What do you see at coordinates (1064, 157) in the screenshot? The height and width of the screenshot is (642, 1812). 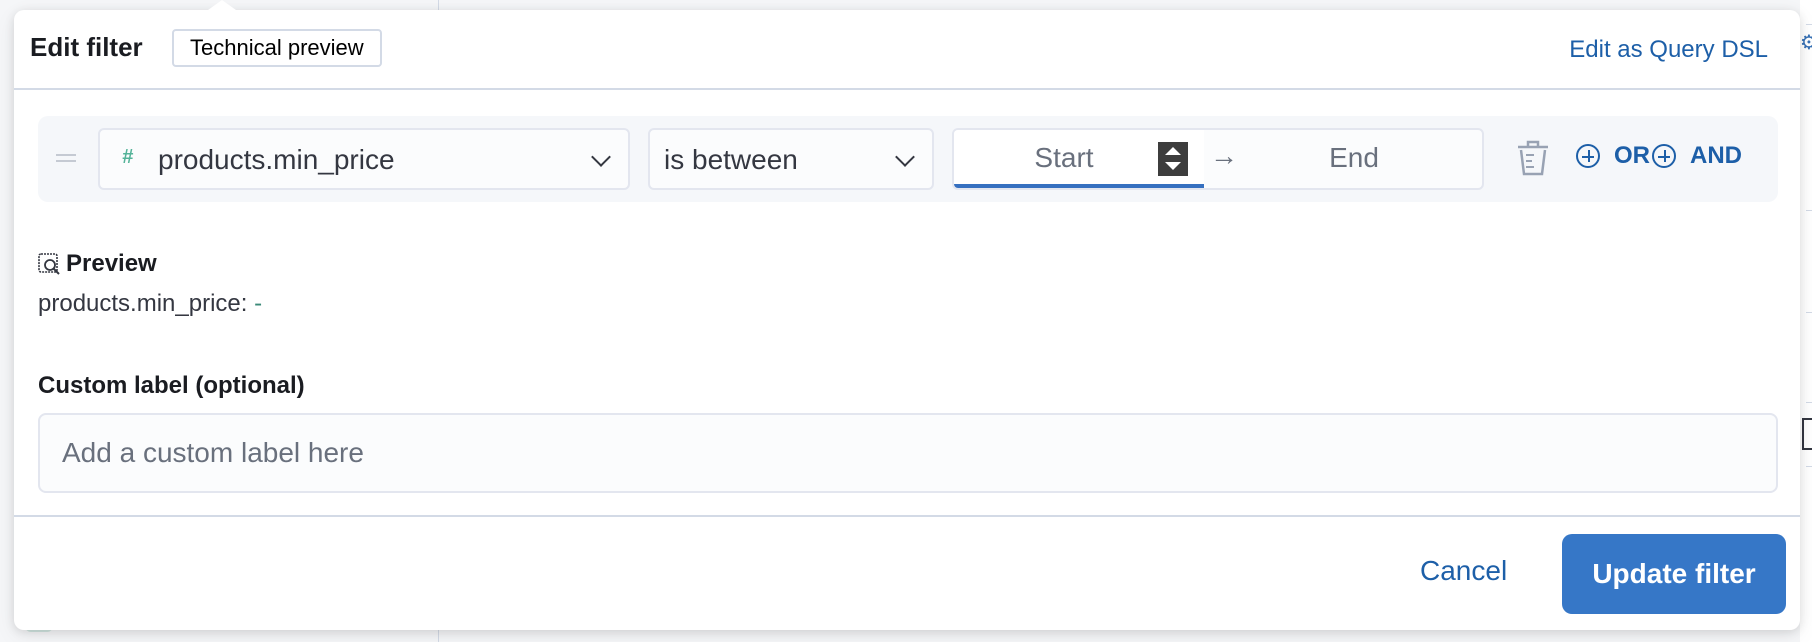 I see `range-start-placeholder: Start` at bounding box center [1064, 157].